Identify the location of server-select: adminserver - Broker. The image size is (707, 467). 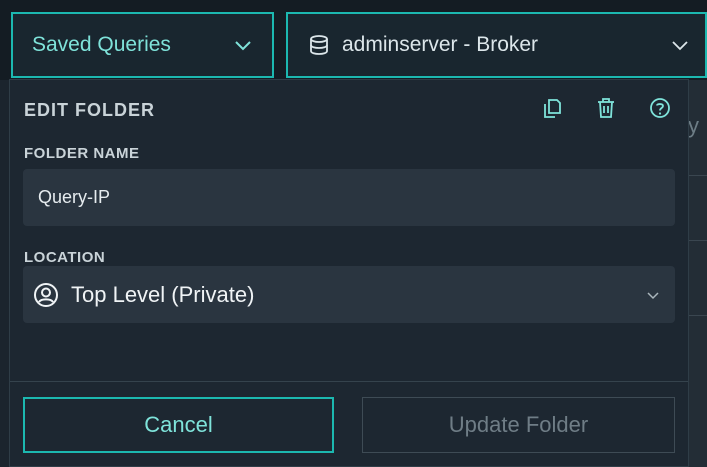
(496, 45).